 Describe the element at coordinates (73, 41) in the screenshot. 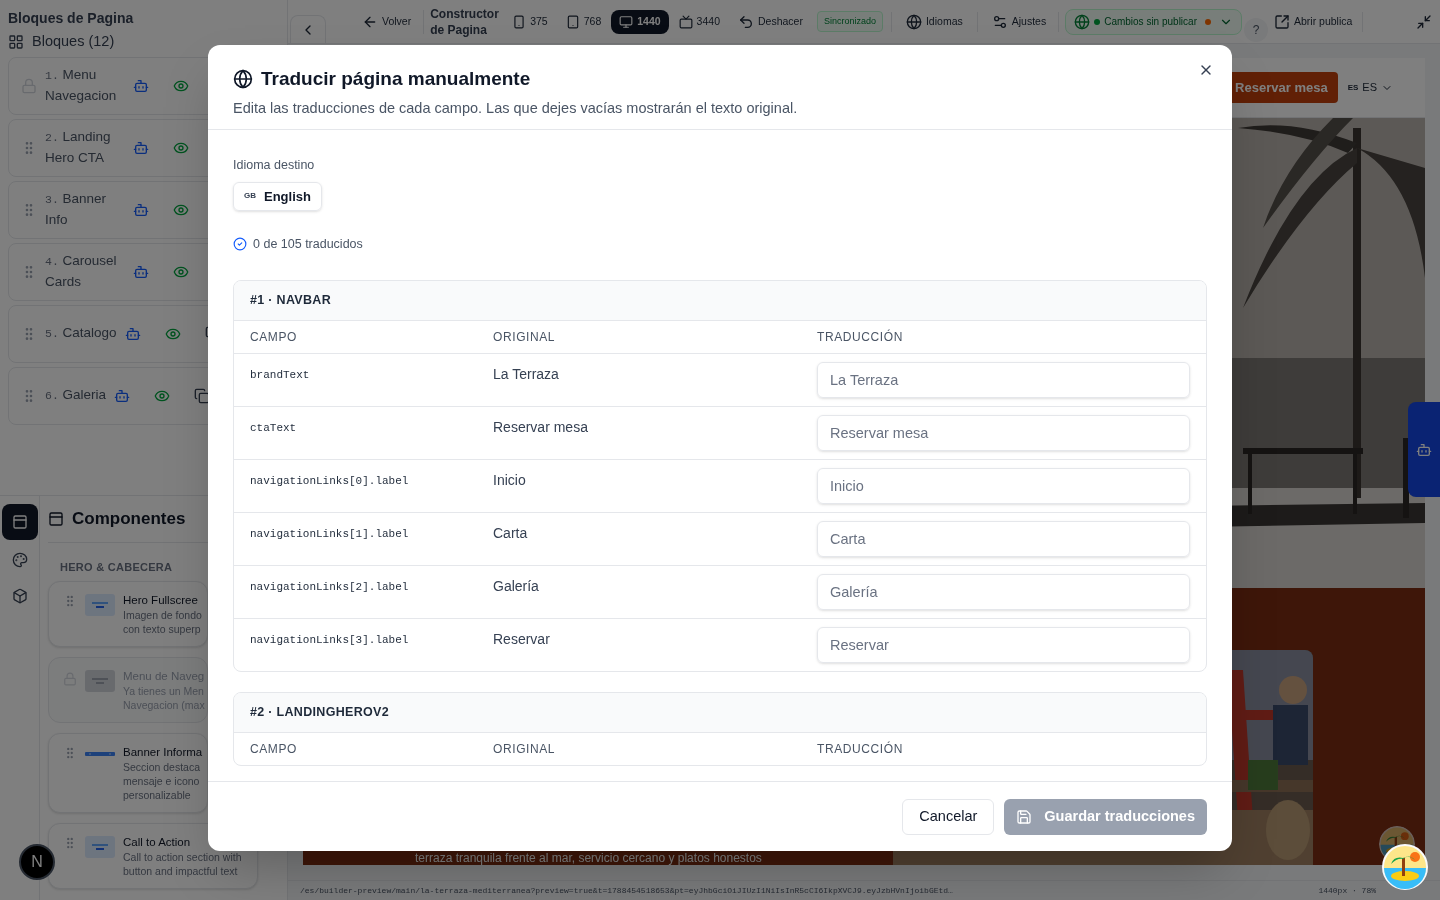

I see `blocks-count: Bloques (12)` at that location.